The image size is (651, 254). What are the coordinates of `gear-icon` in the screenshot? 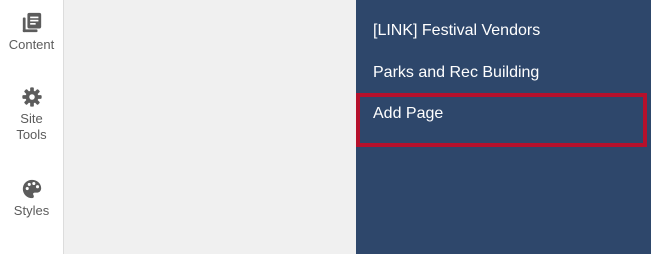 It's located at (31, 97).